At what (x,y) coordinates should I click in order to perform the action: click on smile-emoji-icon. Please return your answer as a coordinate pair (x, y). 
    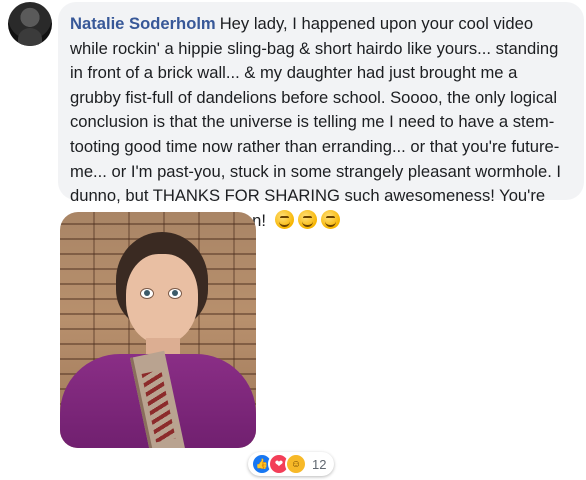
    Looking at the image, I should click on (284, 219).